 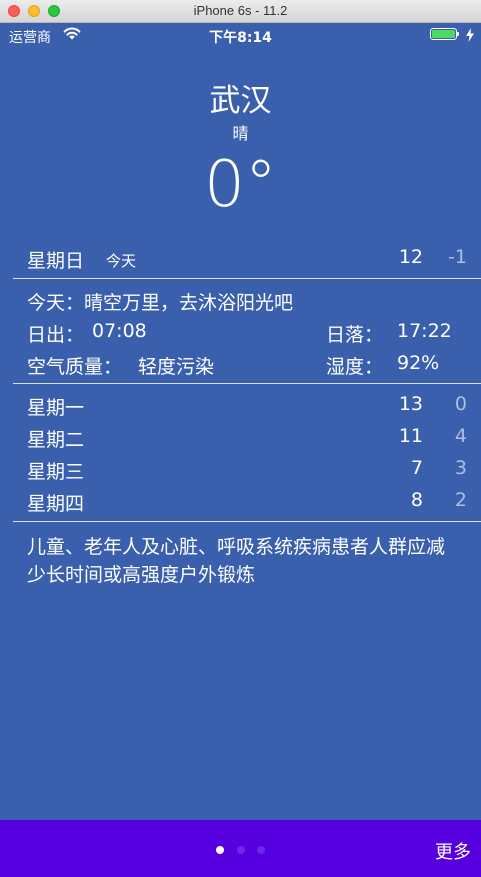 I want to click on forecast-high-temp: 13, so click(x=410, y=404).